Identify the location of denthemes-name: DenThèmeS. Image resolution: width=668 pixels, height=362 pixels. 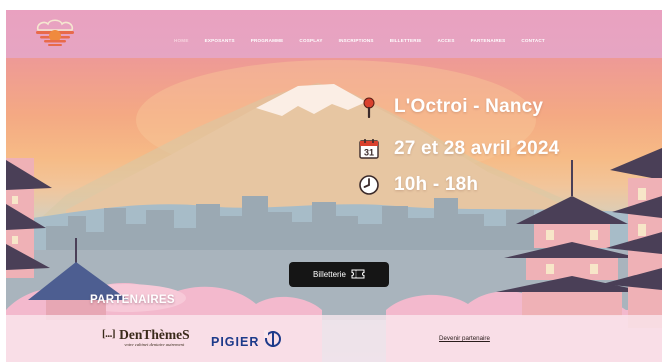
(154, 334).